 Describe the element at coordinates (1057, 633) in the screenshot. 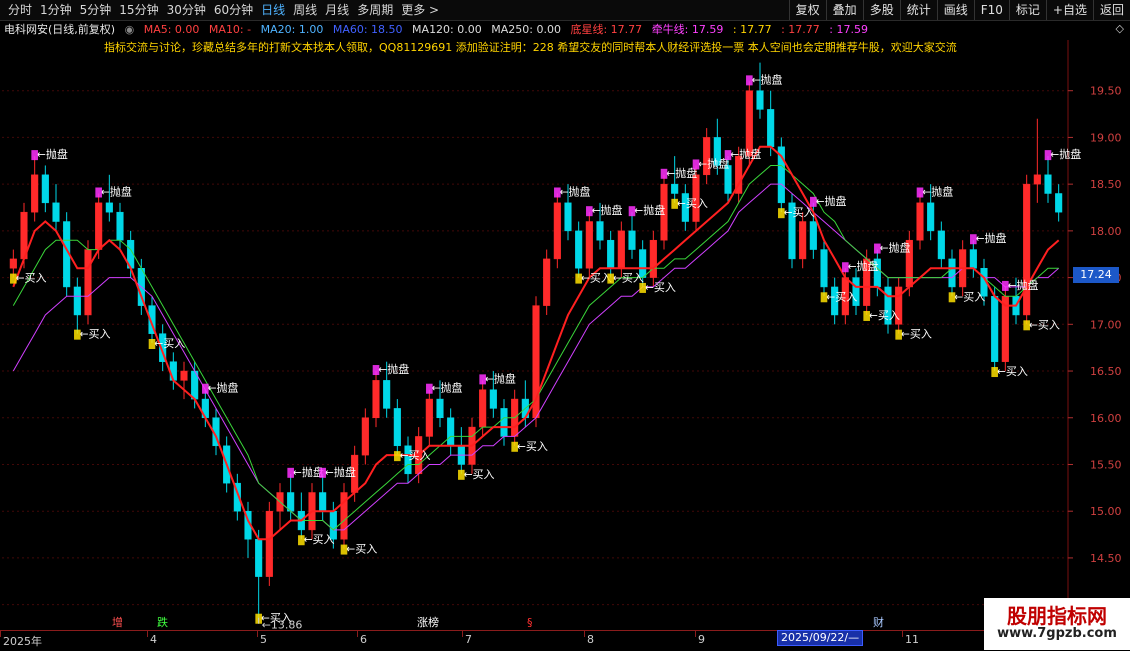

I see `watermark-url: www.7gpzb.com` at that location.